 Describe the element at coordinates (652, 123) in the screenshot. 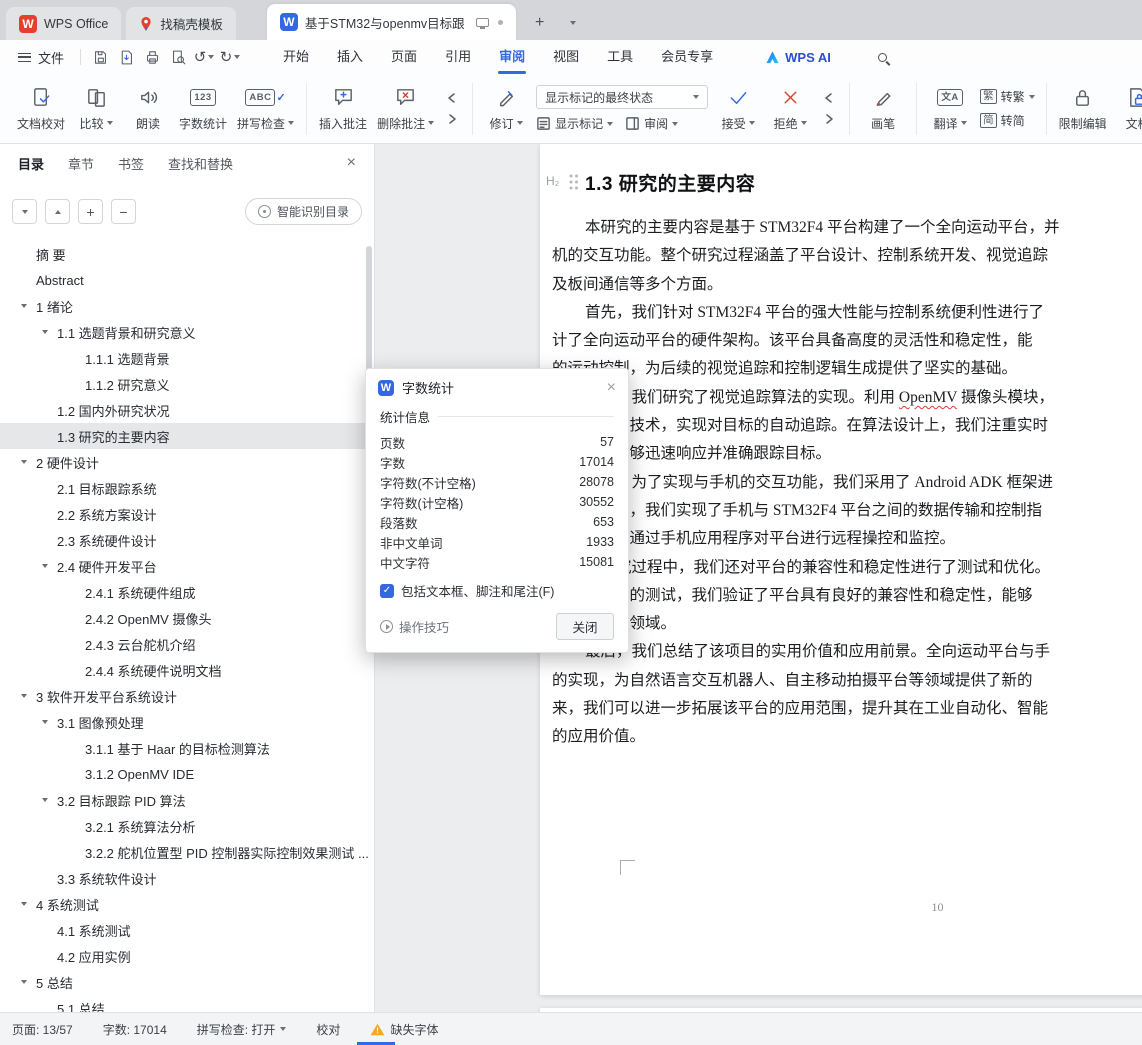

I see `review-pane-button: 审阅` at that location.